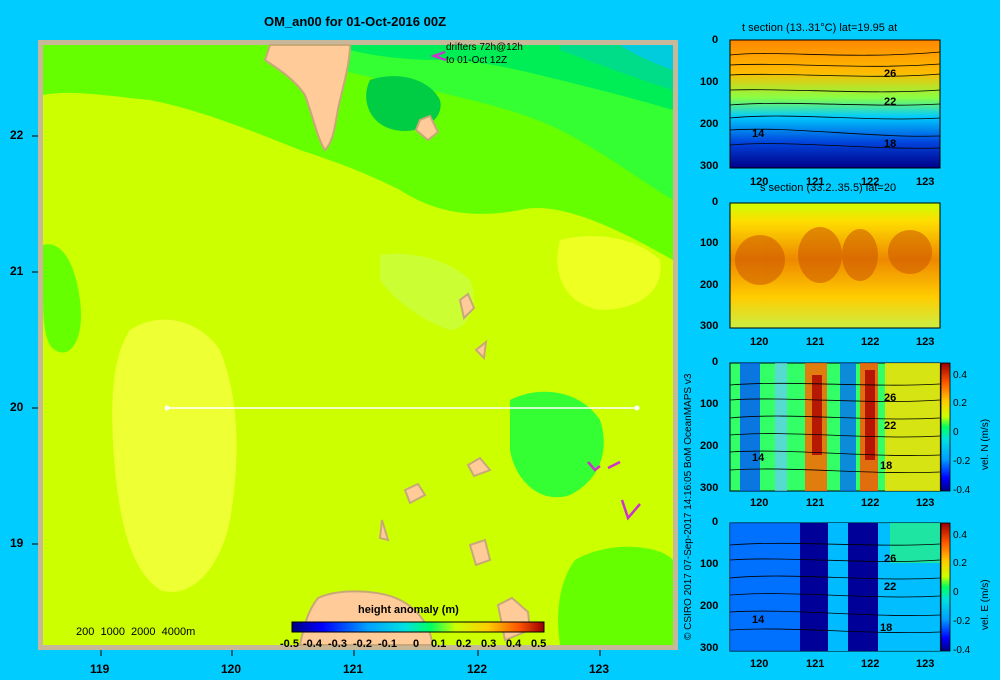  What do you see at coordinates (514, 644) in the screenshot?
I see `cbar-tick: 0.4` at bounding box center [514, 644].